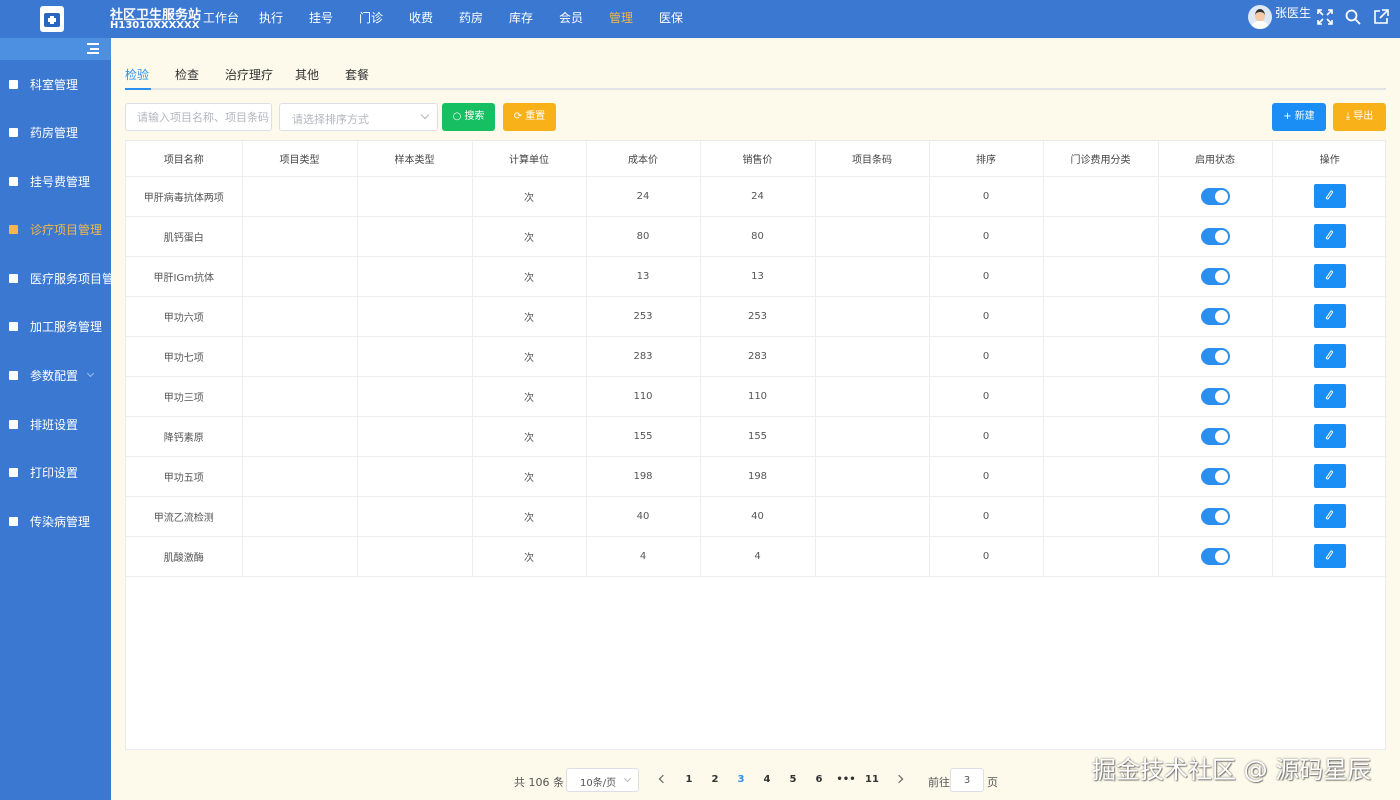  I want to click on search-input, so click(198, 117).